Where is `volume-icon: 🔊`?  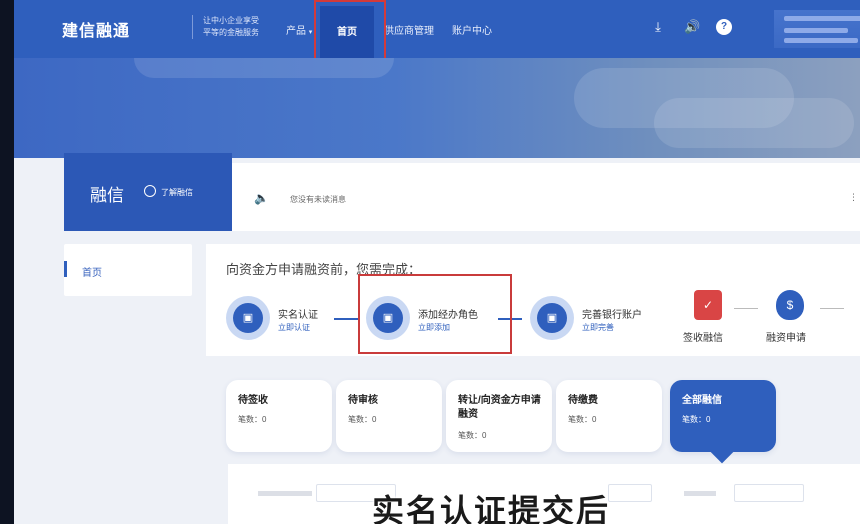 volume-icon: 🔊 is located at coordinates (692, 27).